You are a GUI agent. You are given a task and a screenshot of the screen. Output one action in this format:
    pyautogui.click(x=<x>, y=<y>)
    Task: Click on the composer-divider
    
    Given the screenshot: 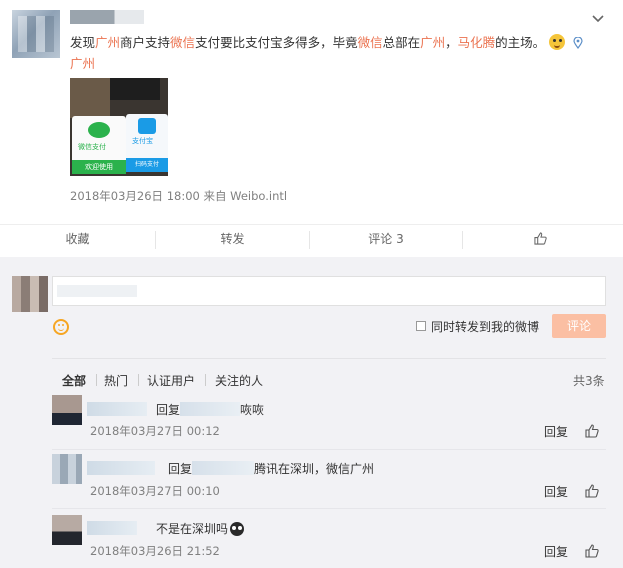 What is the action you would take?
    pyautogui.click(x=329, y=358)
    